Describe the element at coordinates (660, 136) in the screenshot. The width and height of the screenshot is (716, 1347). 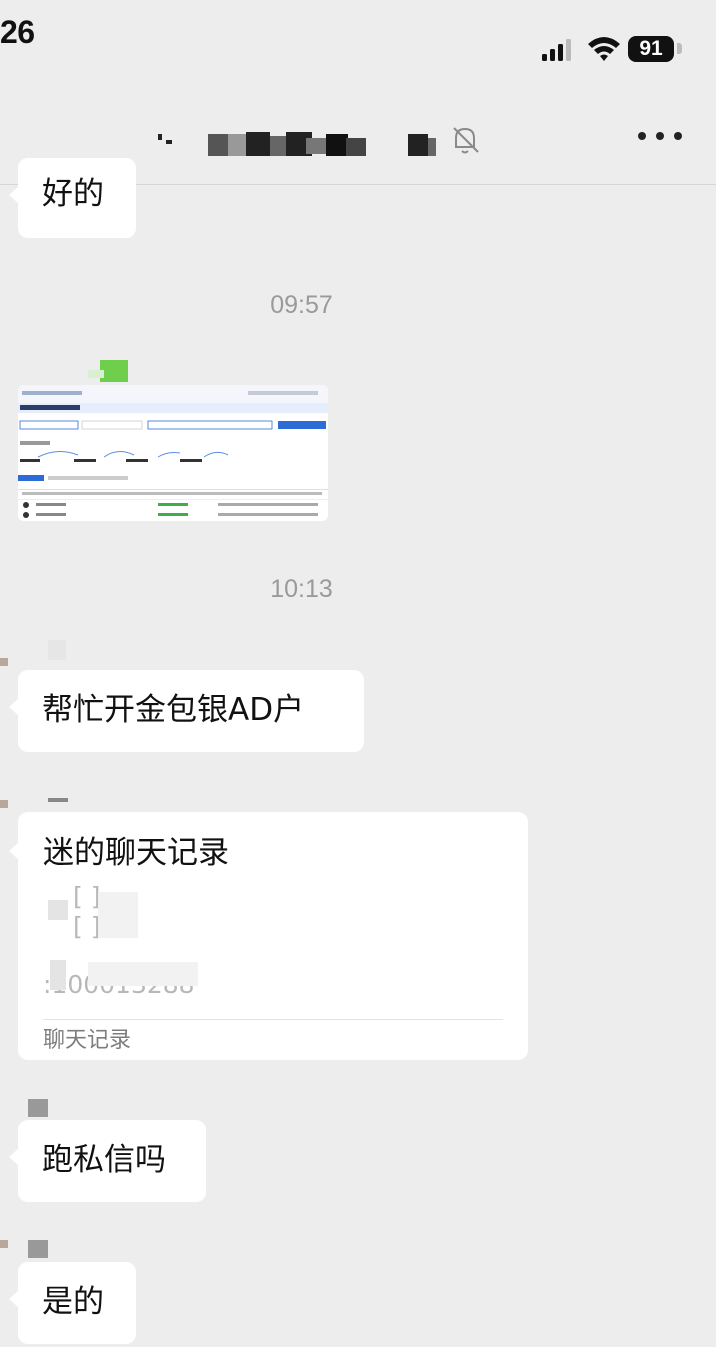
I see `more-options-button` at that location.